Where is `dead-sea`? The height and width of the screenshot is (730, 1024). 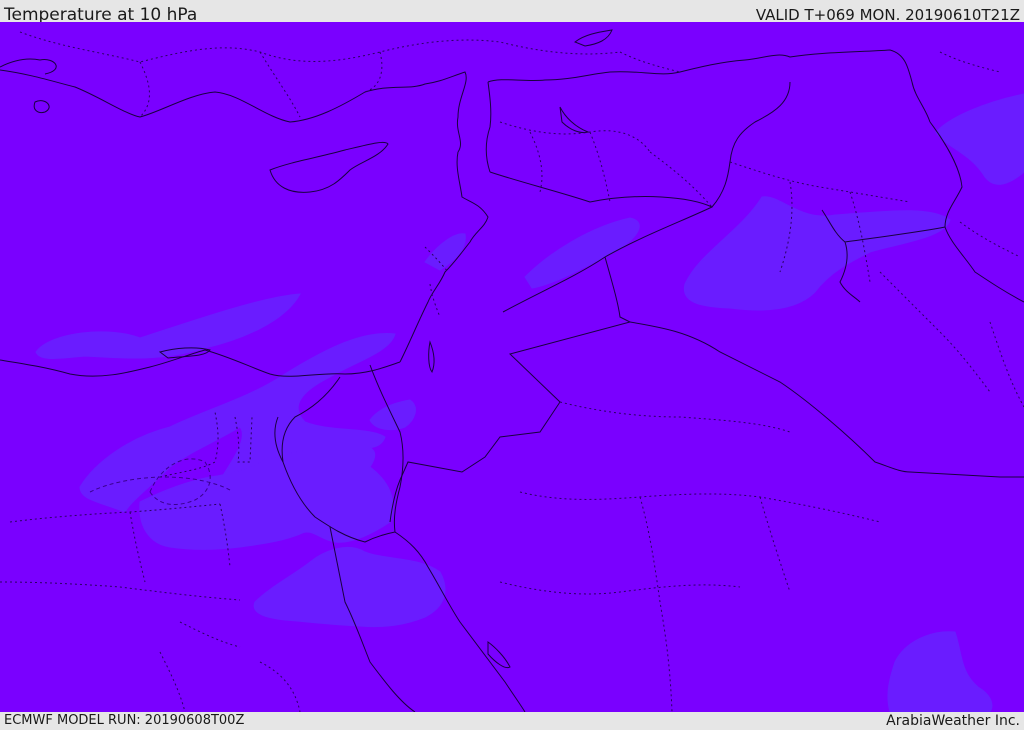 dead-sea is located at coordinates (431, 356).